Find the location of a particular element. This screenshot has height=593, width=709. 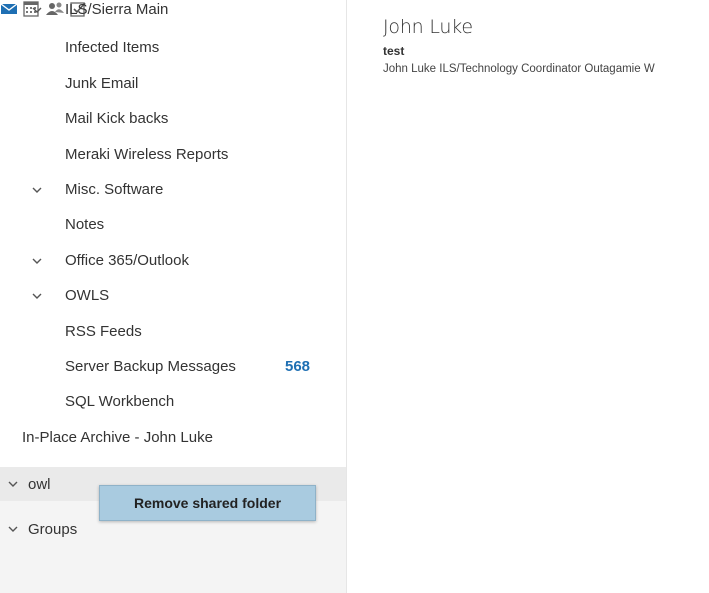

folder-label: owl is located at coordinates (39, 484).